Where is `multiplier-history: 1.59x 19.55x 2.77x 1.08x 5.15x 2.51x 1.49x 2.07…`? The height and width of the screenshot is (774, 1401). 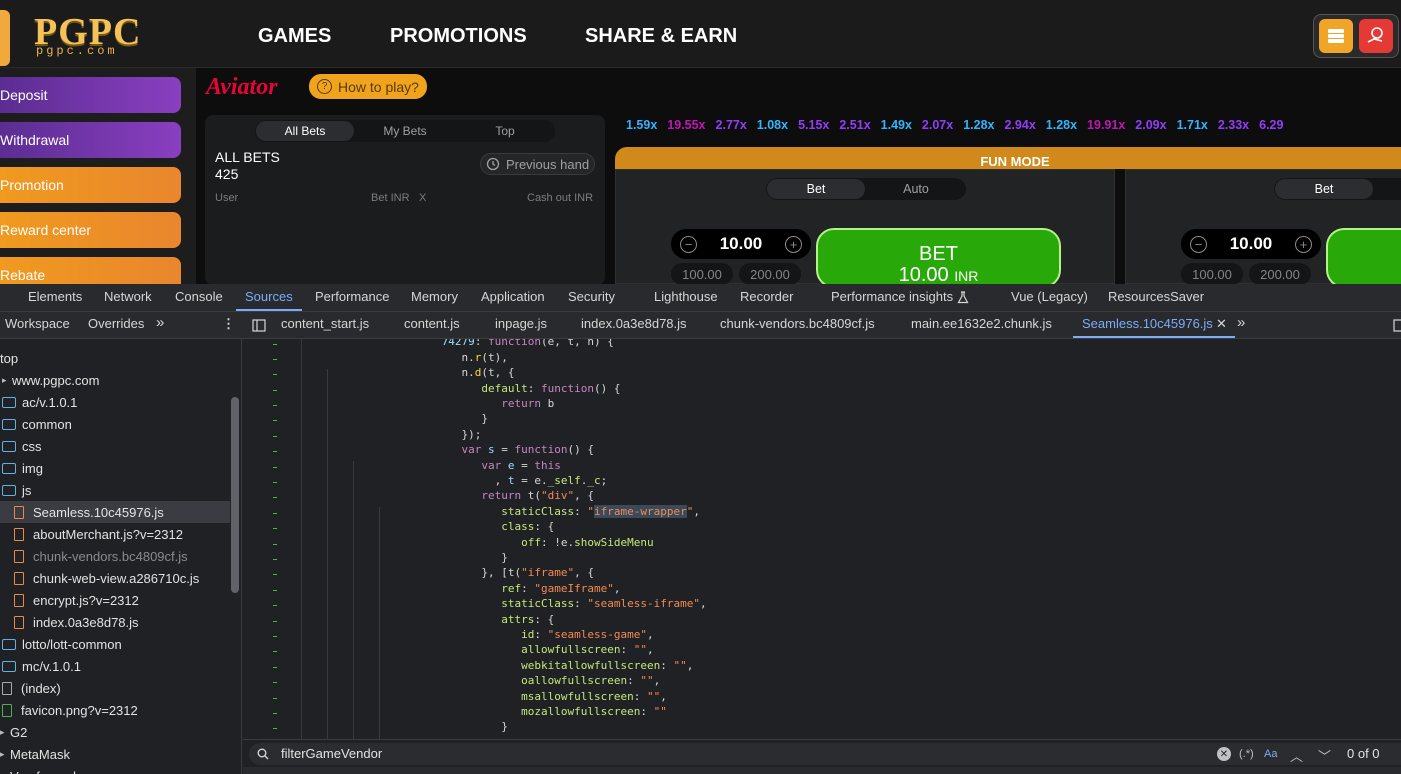 multiplier-history: 1.59x 19.55x 2.77x 1.08x 5.15x 2.51x 1.49x 2.07… is located at coordinates (959, 126).